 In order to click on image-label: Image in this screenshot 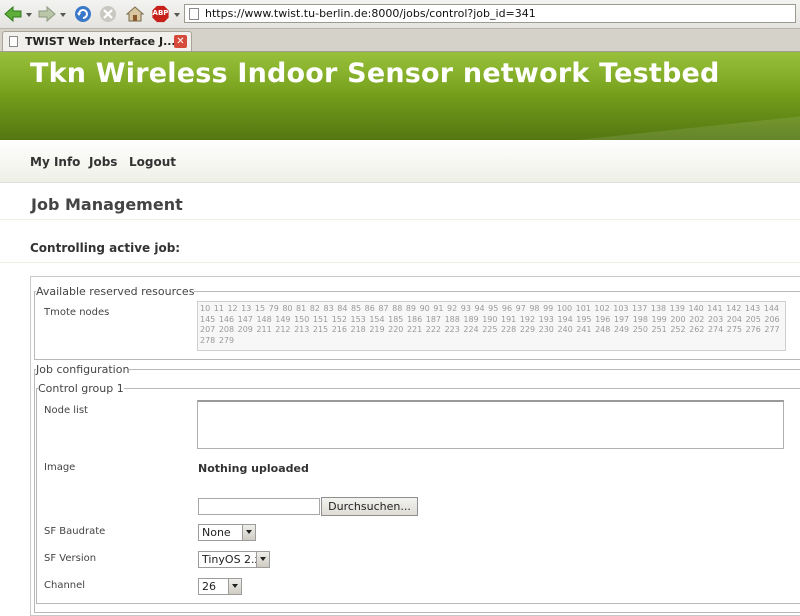, I will do `click(60, 467)`.